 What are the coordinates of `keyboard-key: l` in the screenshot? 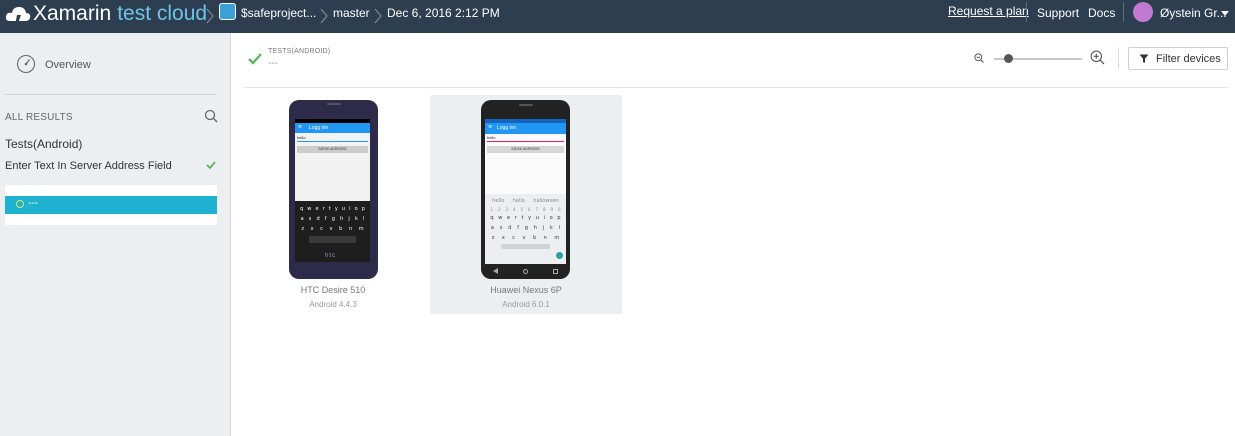 It's located at (363, 219).